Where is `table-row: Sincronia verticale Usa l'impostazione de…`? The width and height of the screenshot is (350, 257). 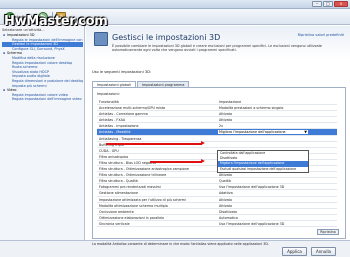
table-row: Sincronia verticale Usa l'impostazione de… is located at coordinates (217, 224).